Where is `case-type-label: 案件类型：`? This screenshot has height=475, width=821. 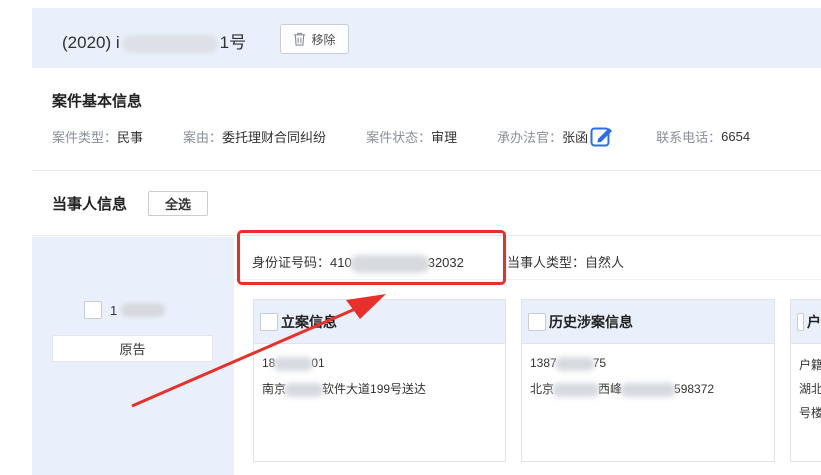
case-type-label: 案件类型： is located at coordinates (85, 137).